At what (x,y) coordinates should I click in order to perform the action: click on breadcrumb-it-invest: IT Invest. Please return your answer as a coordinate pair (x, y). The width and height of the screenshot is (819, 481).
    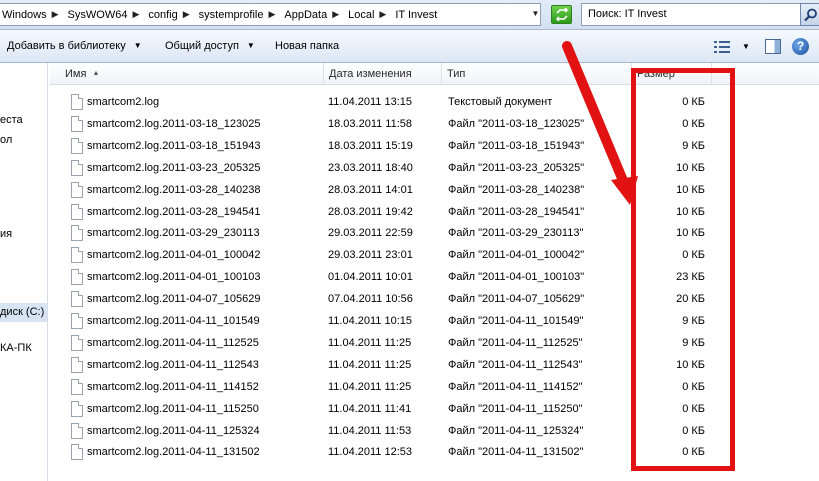
    Looking at the image, I should click on (414, 14).